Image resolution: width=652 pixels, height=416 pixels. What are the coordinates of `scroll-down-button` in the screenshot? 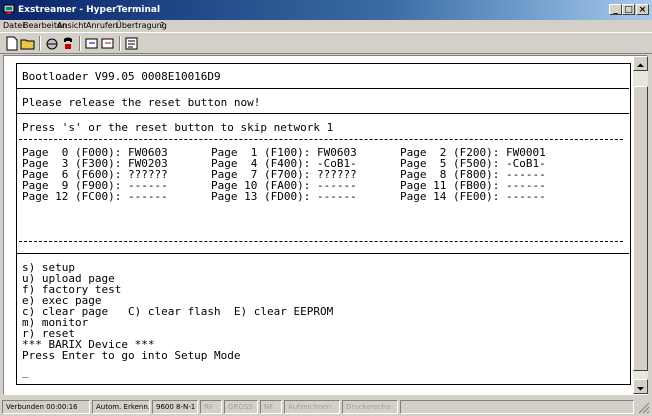 It's located at (640, 386).